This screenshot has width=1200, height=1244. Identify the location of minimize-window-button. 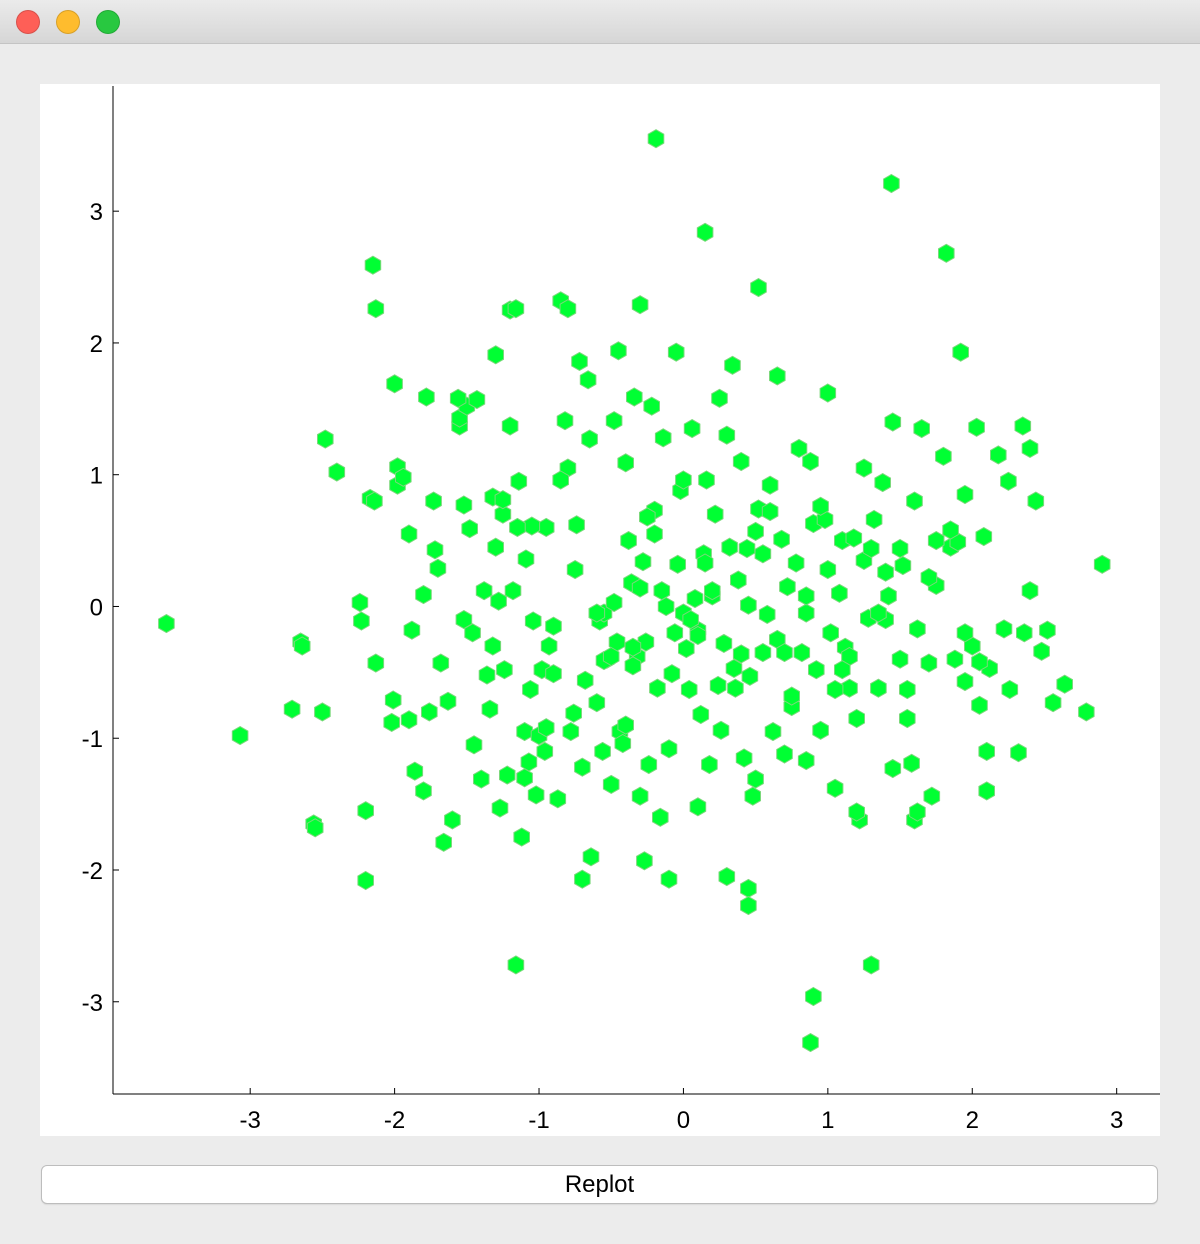
(68, 22).